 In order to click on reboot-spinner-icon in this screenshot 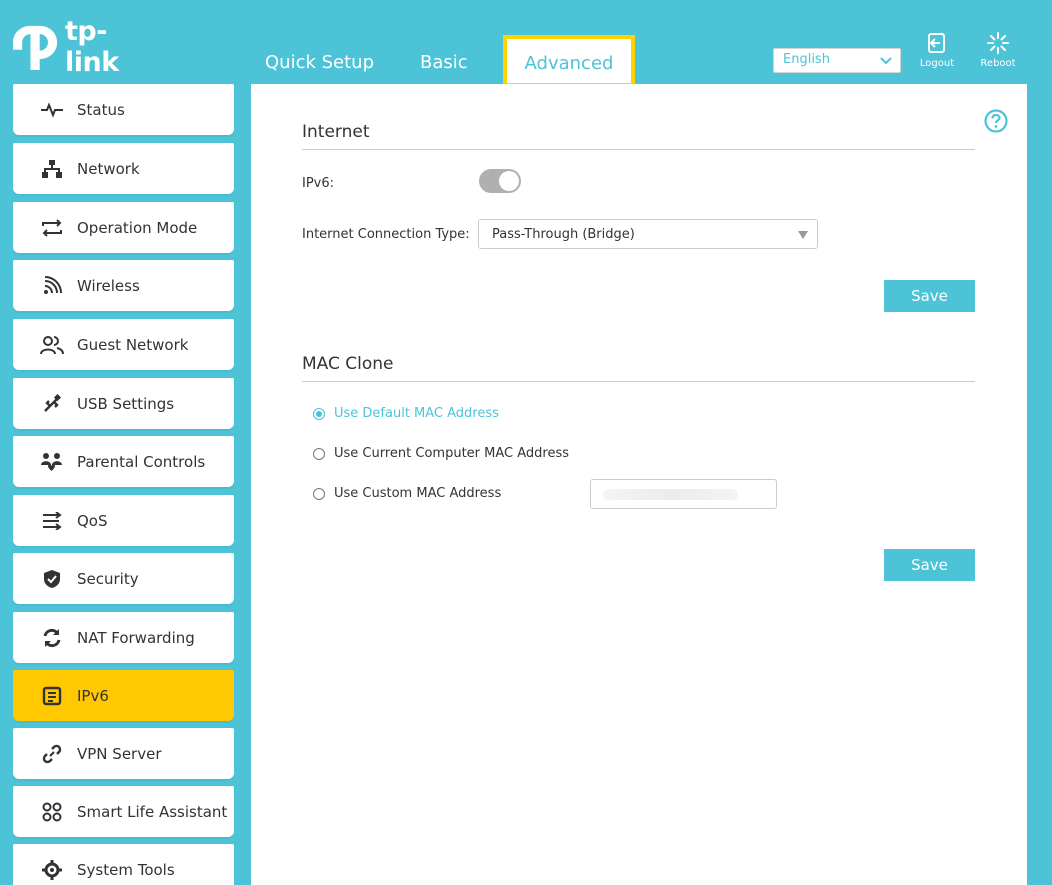, I will do `click(998, 43)`.